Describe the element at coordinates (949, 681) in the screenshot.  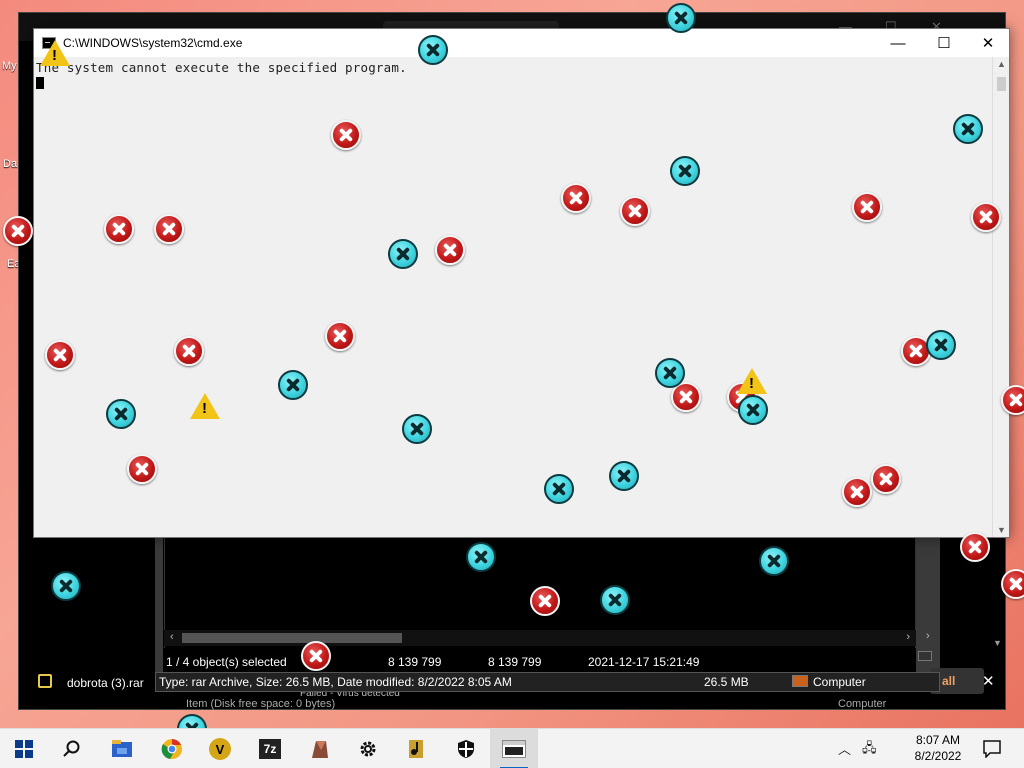
I see `show-all-label: all` at that location.